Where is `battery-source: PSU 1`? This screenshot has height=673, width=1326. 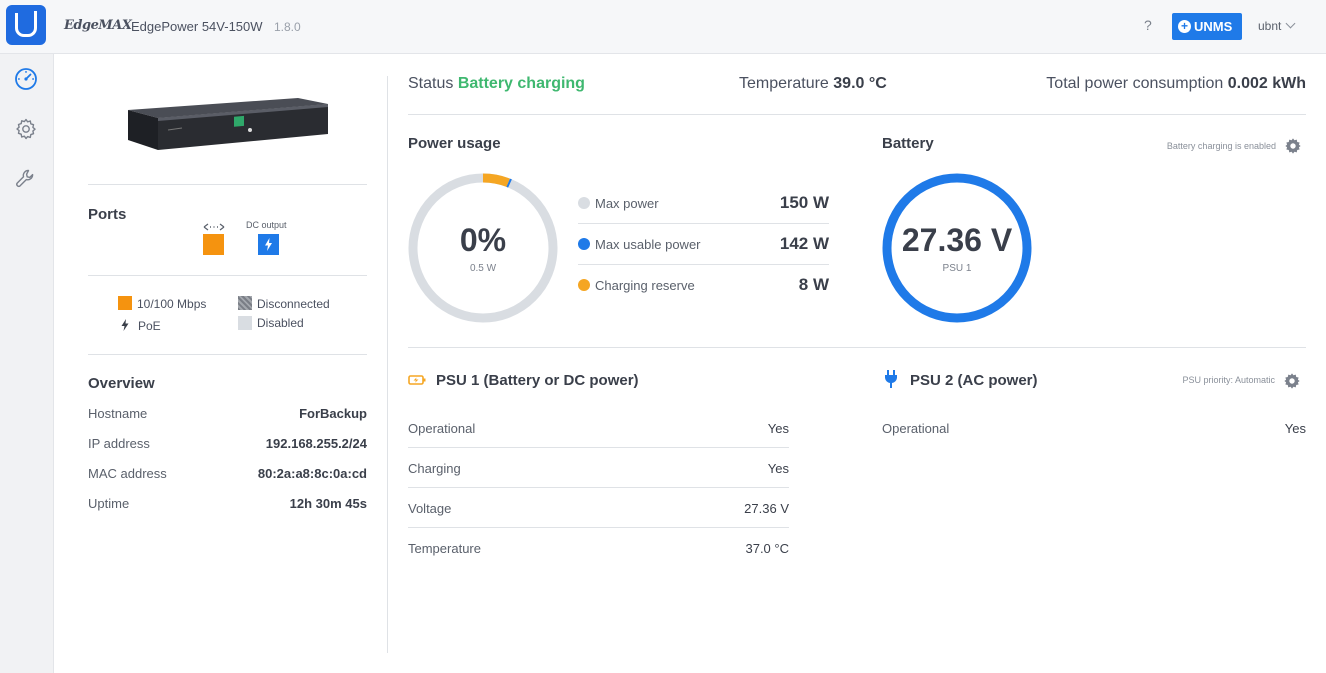
battery-source: PSU 1 is located at coordinates (957, 268).